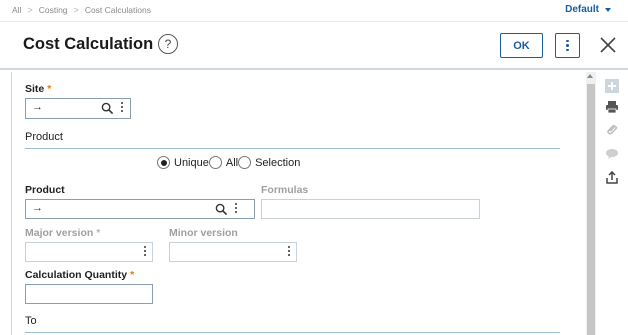 This screenshot has width=628, height=335. I want to click on minor-version-field, so click(233, 252).